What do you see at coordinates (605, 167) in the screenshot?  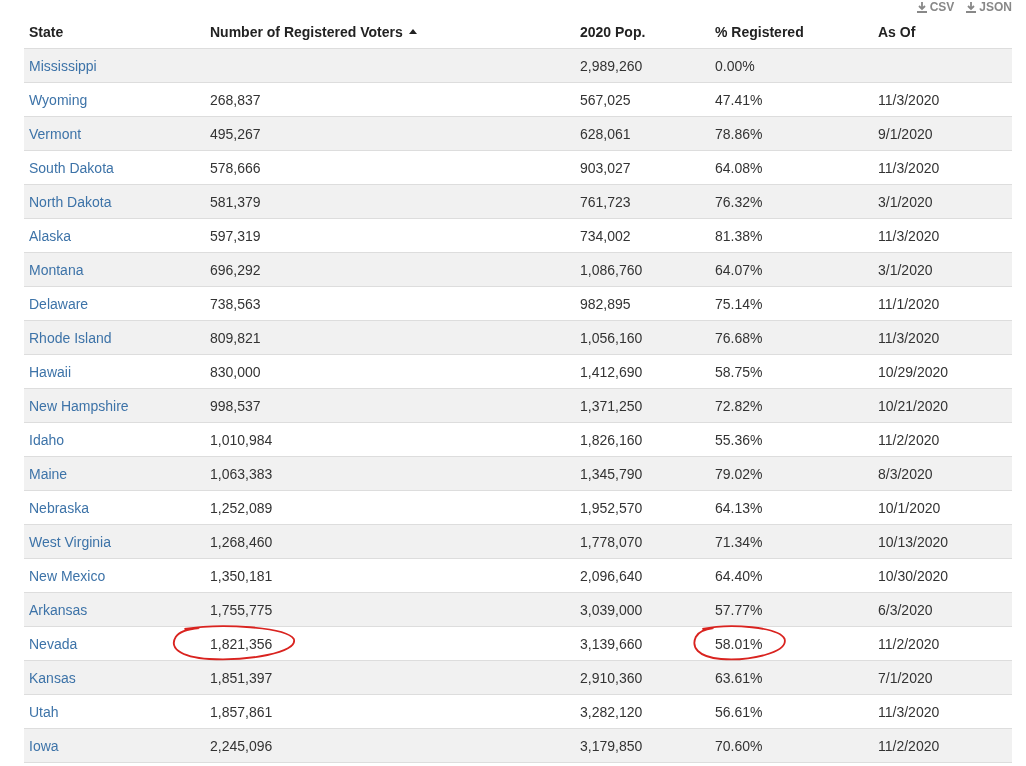 I see `table-cell: 903,027` at bounding box center [605, 167].